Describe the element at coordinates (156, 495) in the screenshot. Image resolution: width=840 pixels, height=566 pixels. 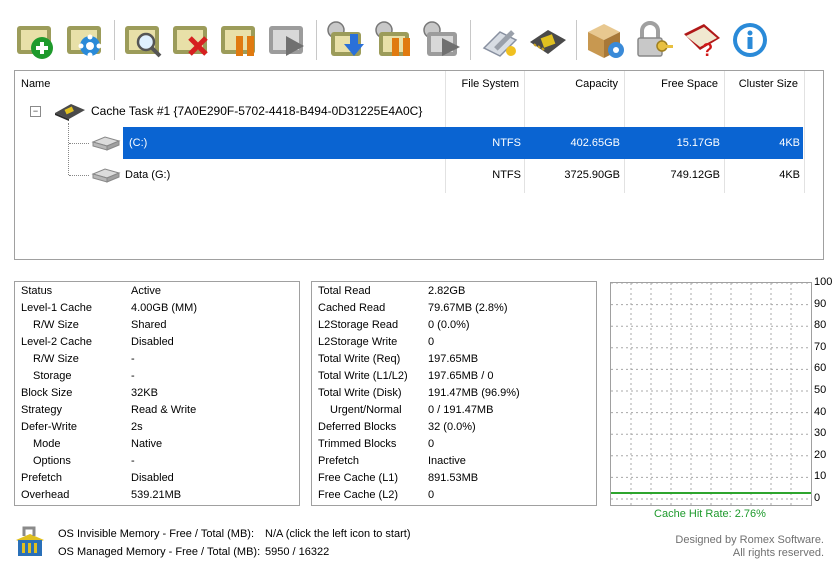
I see `row-value: 539.21MB` at that location.